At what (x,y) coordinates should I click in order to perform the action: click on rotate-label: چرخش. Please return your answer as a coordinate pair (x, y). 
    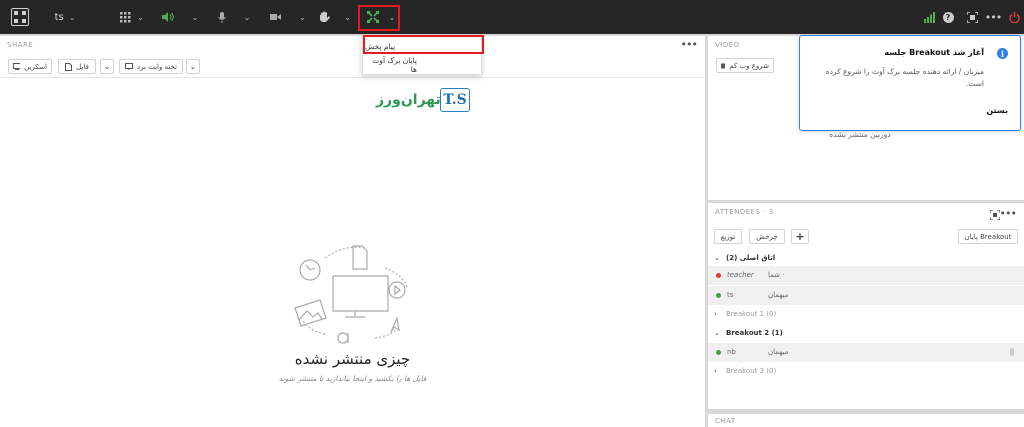
    Looking at the image, I should click on (767, 236).